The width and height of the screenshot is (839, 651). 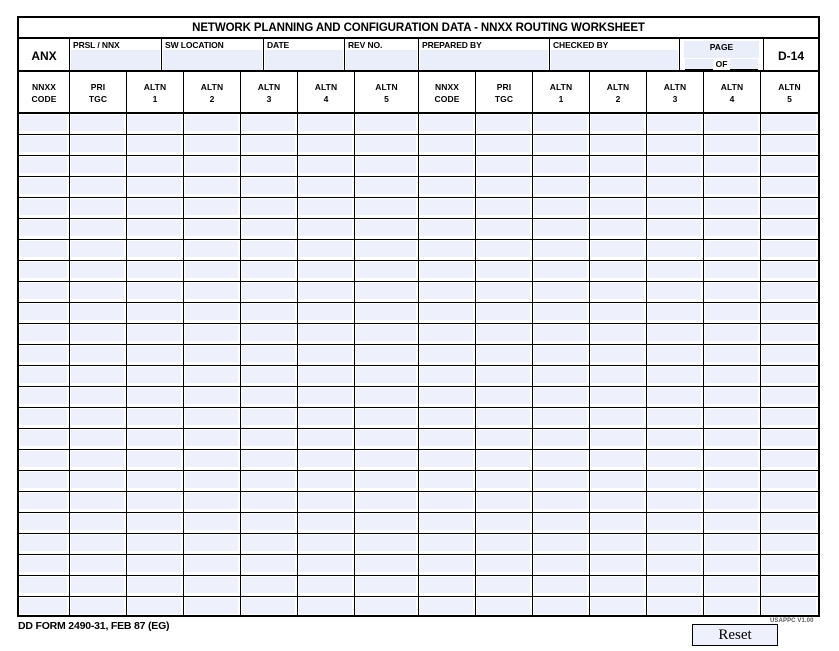 I want to click on prsl-nnx-input, so click(x=115, y=60).